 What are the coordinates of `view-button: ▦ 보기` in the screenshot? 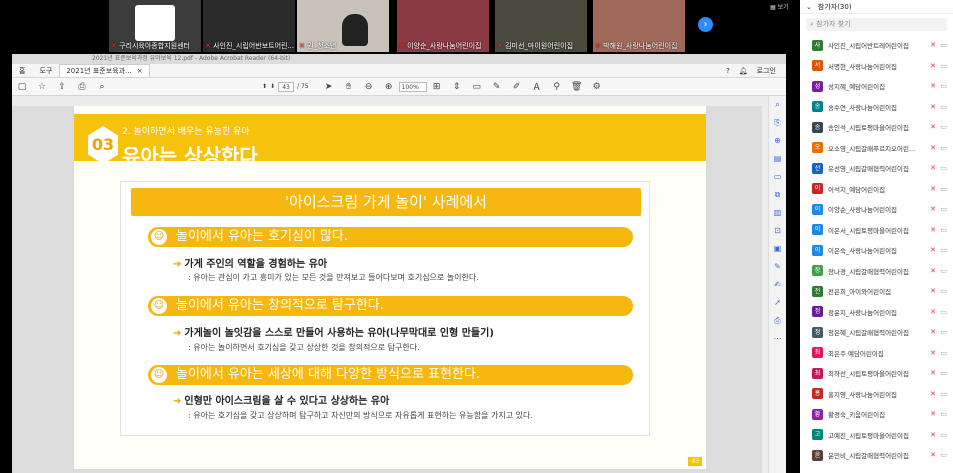 It's located at (779, 6).